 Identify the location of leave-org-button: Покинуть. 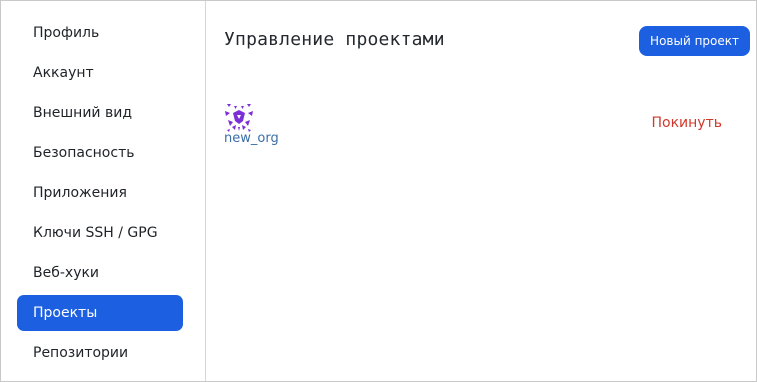
(687, 123).